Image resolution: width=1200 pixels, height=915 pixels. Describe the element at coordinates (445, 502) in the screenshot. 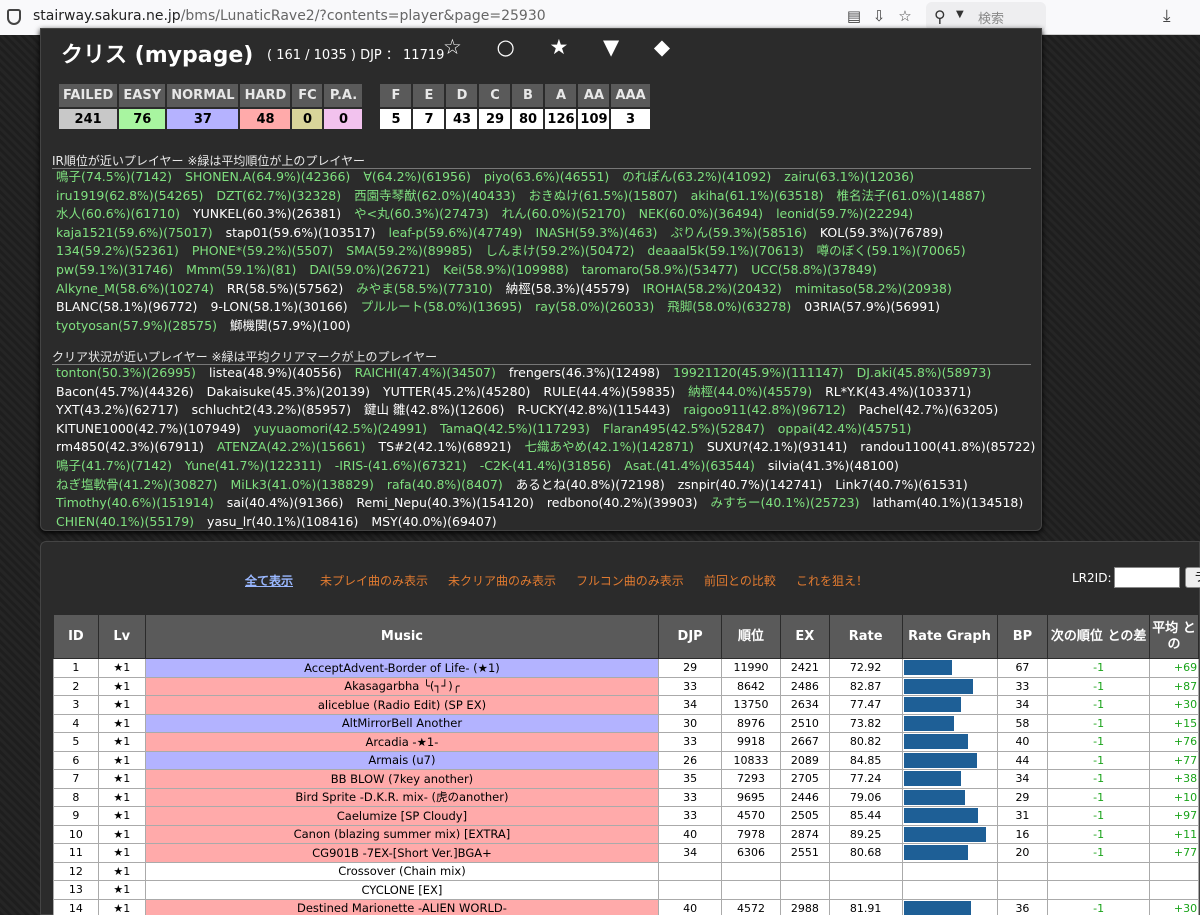

I see `player-link: Remi_Nepu(40.3%)(154120)` at that location.